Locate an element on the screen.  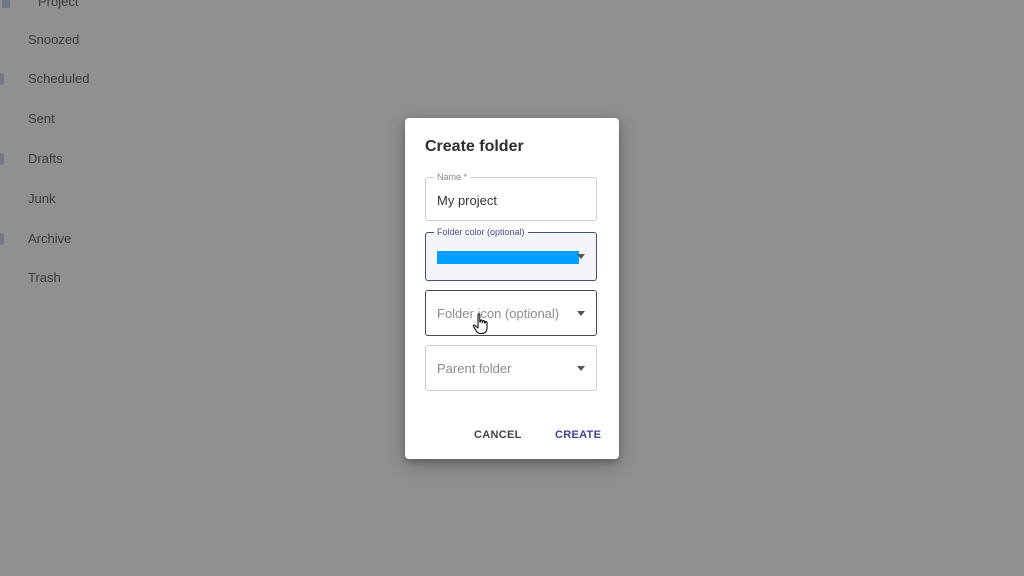
folder-icon-placeholder: Folder icon (optional) is located at coordinates (498, 313).